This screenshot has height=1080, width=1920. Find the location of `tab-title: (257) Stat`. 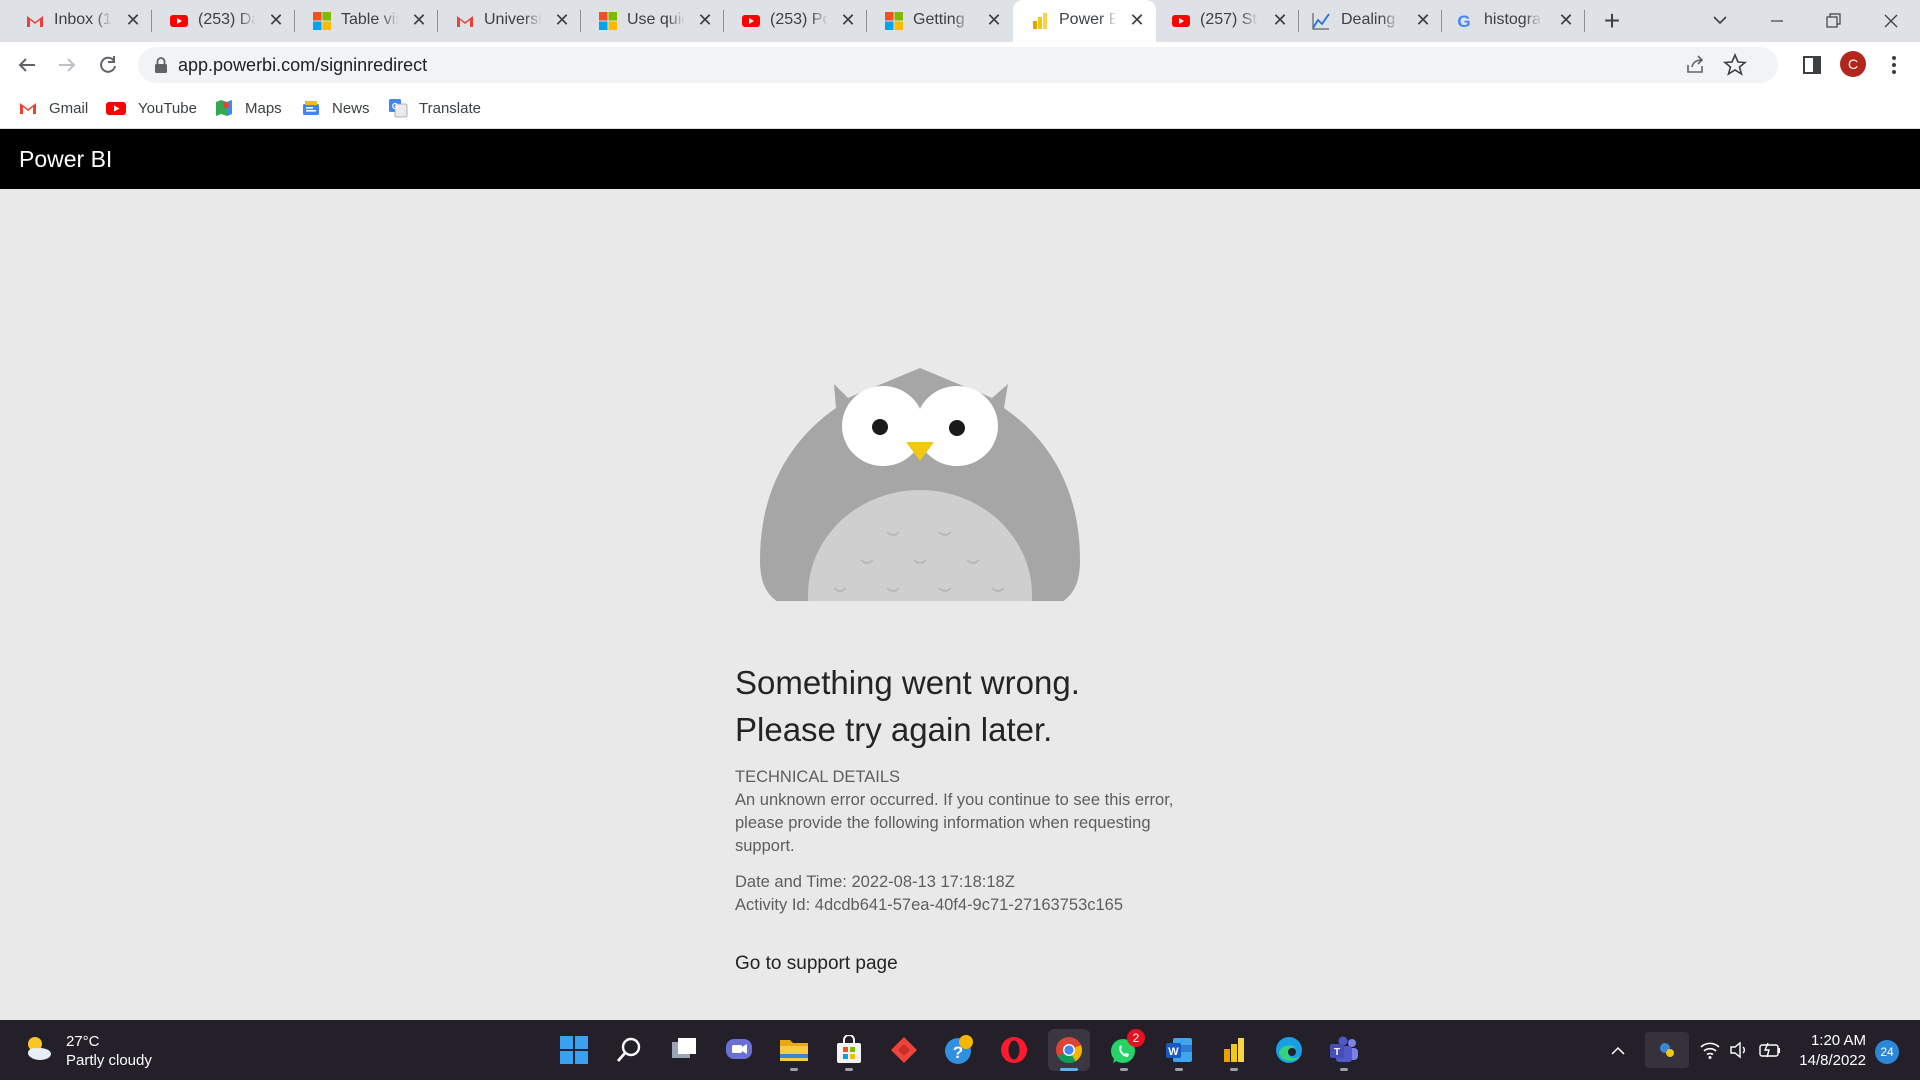

tab-title: (257) Stat is located at coordinates (1229, 19).